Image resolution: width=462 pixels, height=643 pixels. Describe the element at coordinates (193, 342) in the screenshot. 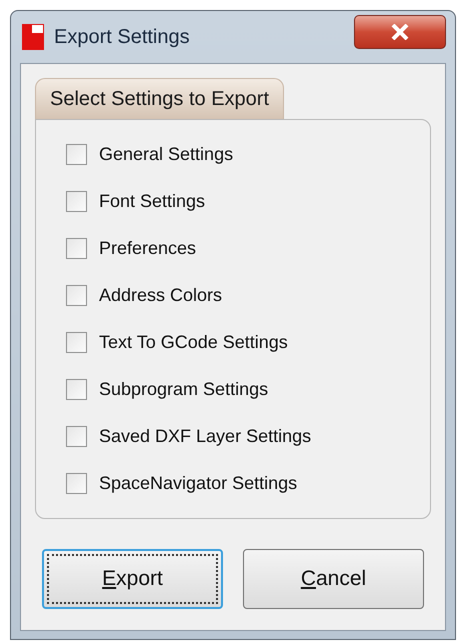

I see `checkbox-label: Text To GCode Settings` at that location.